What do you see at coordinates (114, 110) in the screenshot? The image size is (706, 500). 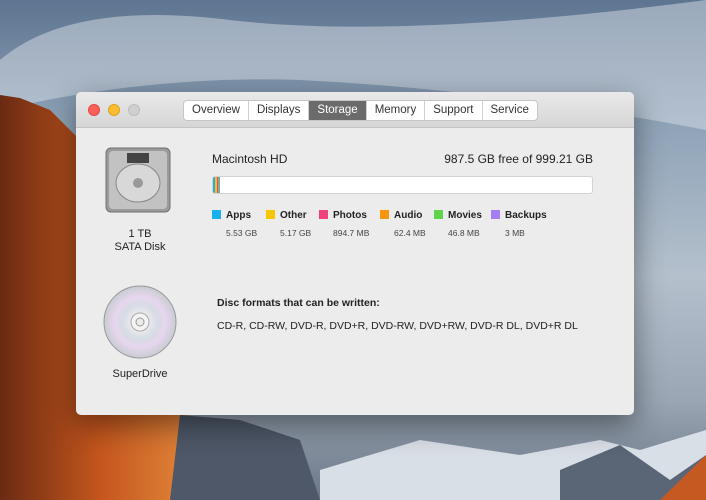 I see `minimize-button` at bounding box center [114, 110].